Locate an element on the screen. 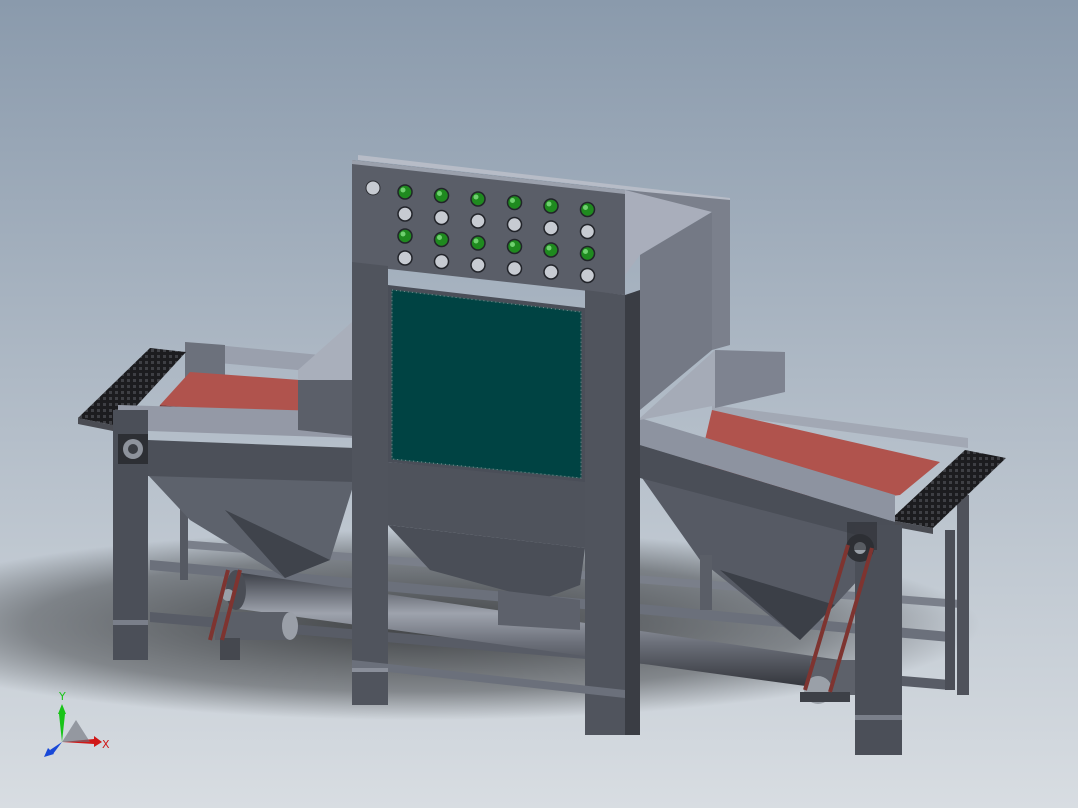 The height and width of the screenshot is (808, 1078). viewing-window is located at coordinates (486, 384).